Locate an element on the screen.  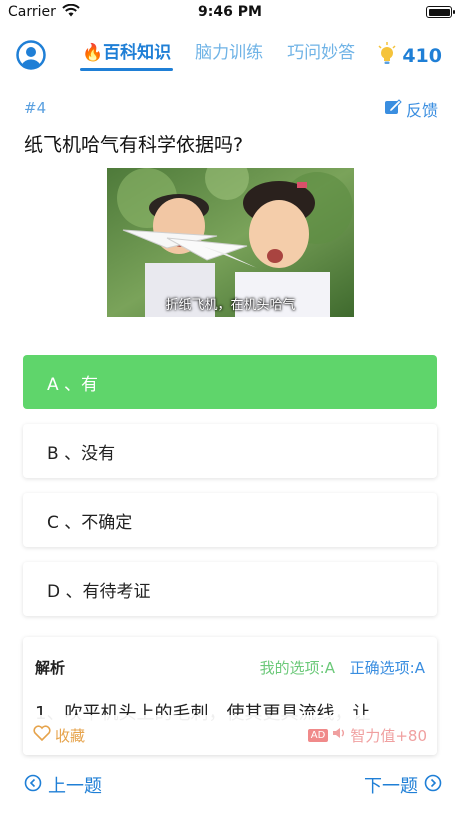
carrier-label: Carrier is located at coordinates (32, 12).